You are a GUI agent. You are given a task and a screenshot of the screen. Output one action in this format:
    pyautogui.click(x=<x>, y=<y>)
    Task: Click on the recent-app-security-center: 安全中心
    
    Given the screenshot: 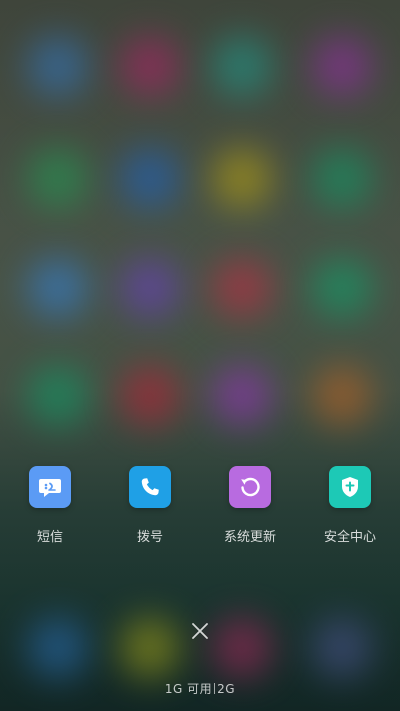 What is the action you would take?
    pyautogui.click(x=350, y=505)
    